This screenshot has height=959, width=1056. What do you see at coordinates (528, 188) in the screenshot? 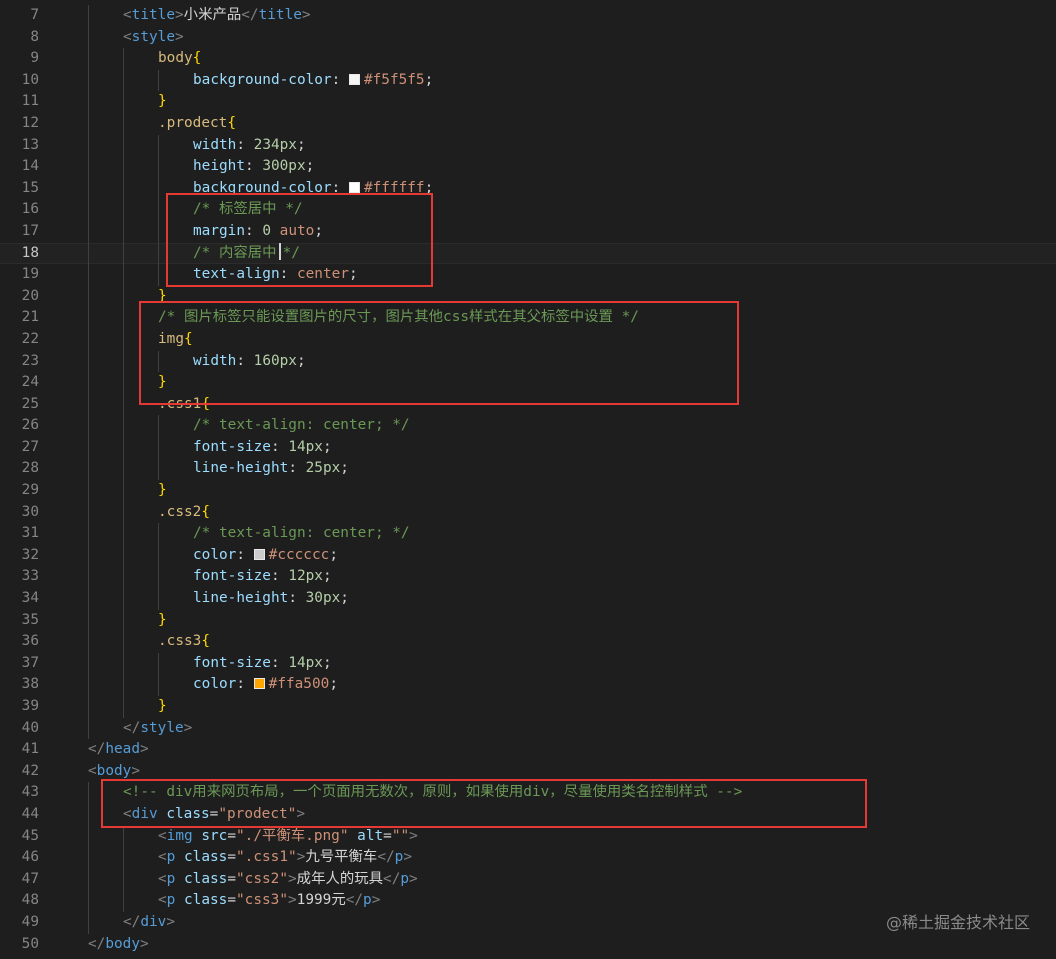
I see `code-line: 15 background-color: #ffffff;` at bounding box center [528, 188].